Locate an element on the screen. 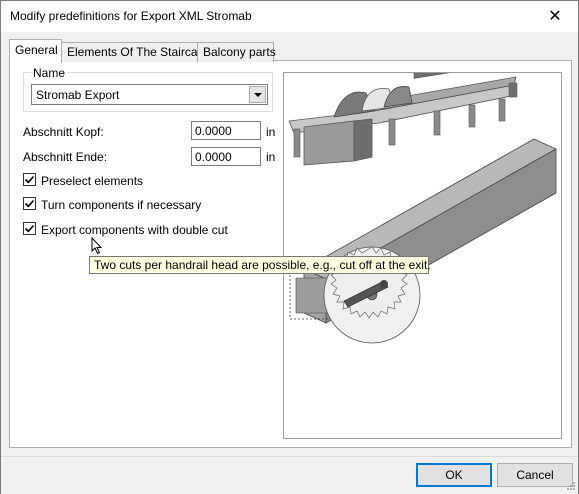  chevron-down-icon is located at coordinates (257, 94).